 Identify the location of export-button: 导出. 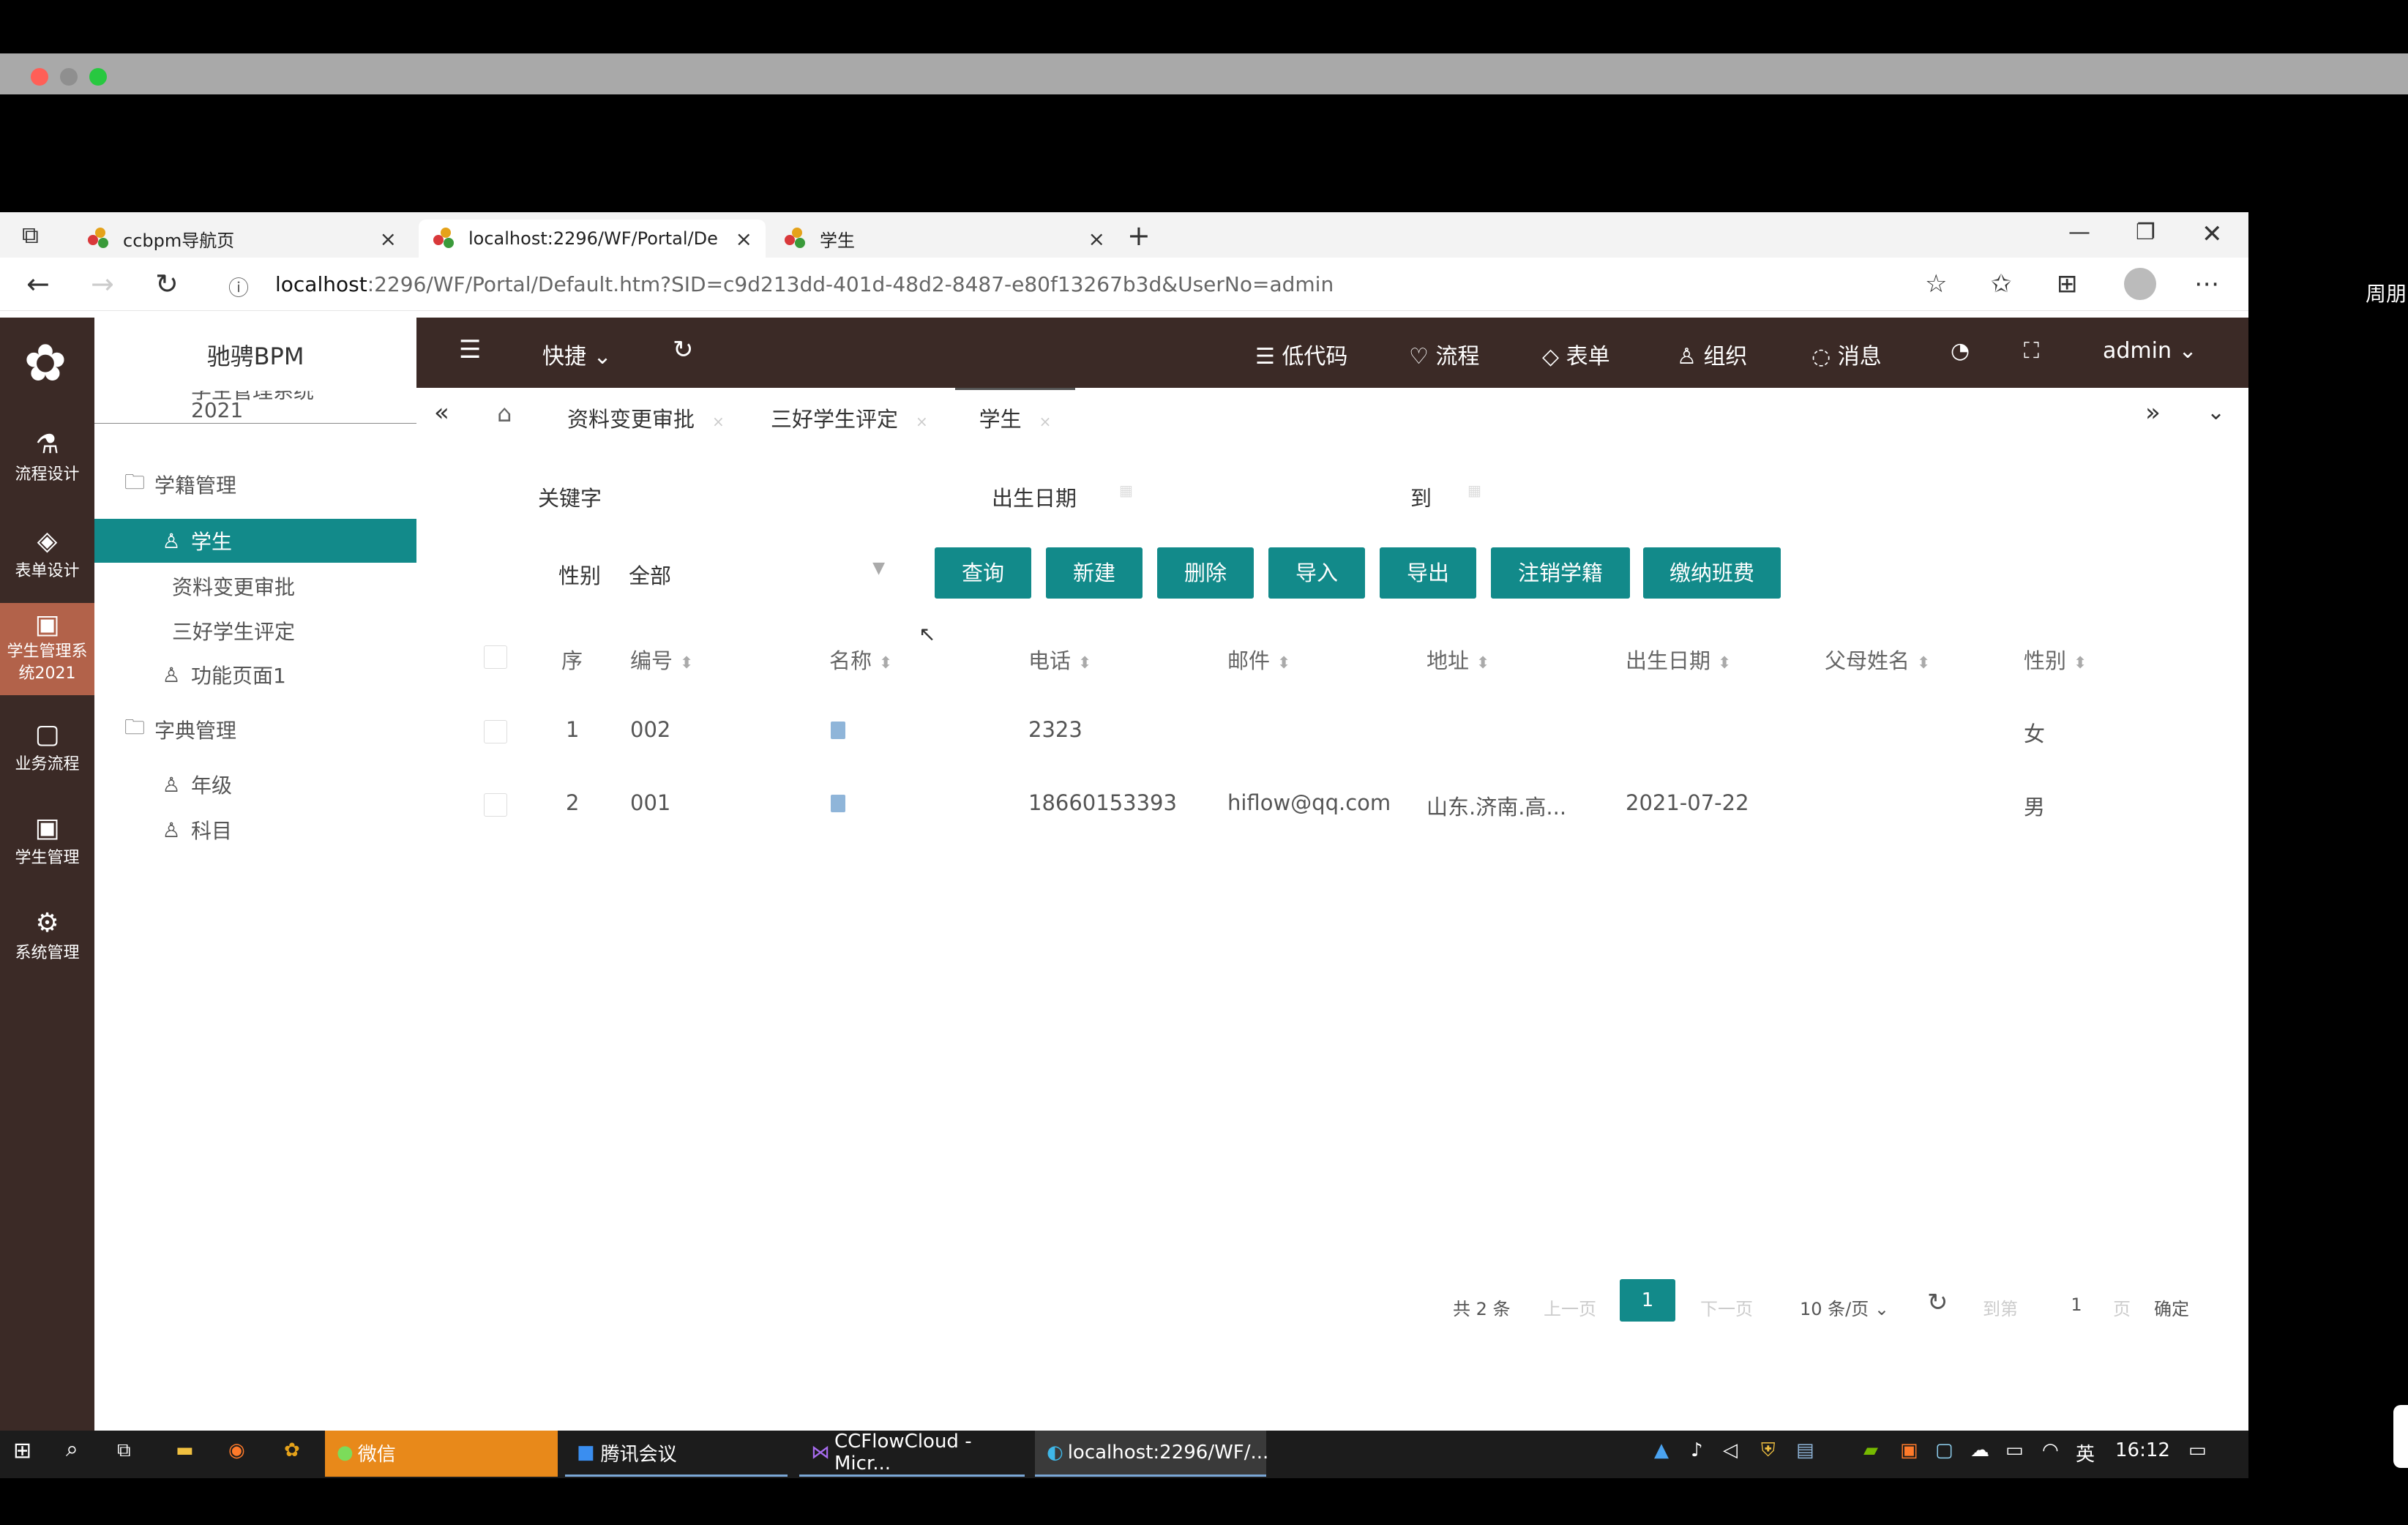
(1428, 573).